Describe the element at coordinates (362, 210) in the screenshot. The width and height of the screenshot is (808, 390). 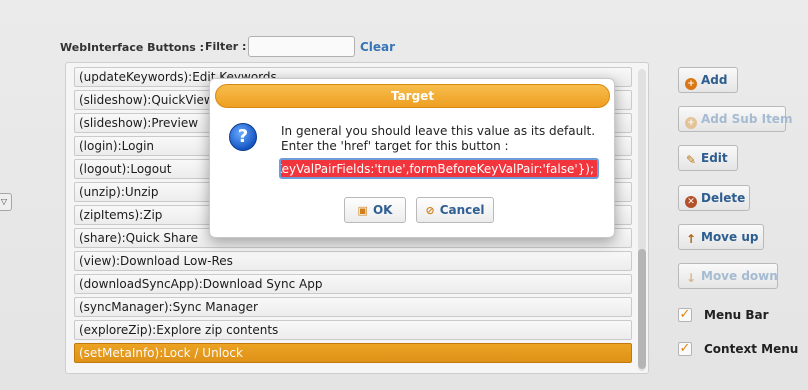
I see `save-icon: ▣` at that location.